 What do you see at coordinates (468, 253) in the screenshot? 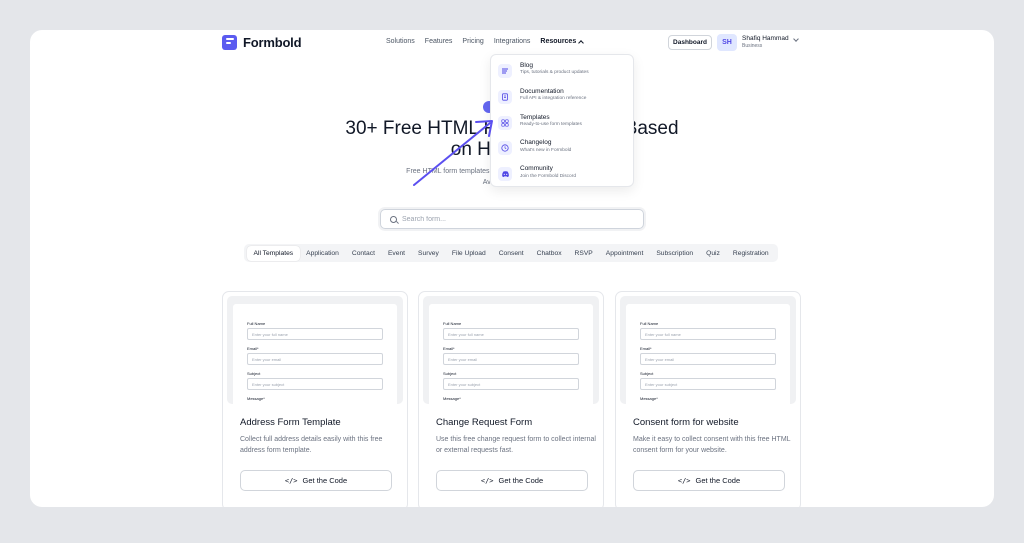
I see `tab-file-upload: File Upload` at bounding box center [468, 253].